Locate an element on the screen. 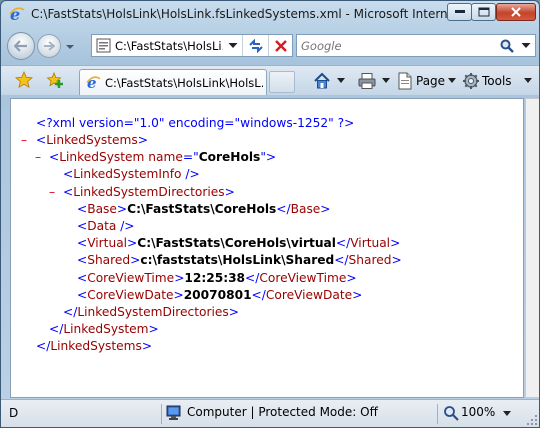 This screenshot has height=428, width=540. status-bar: D Computer | Protected Mode: Off 100% is located at coordinates (270, 413).